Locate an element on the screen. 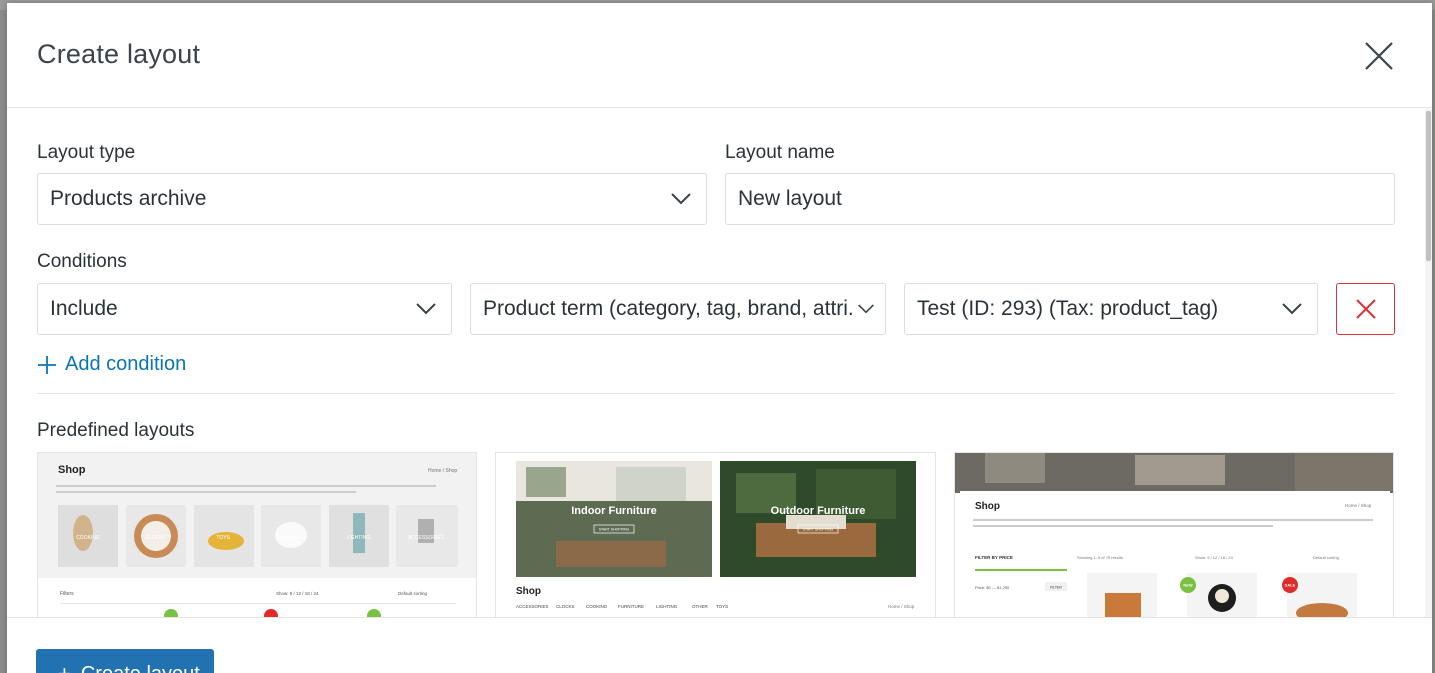 Image resolution: width=1435 pixels, height=673 pixels. preview-2-category-link: TOYS is located at coordinates (722, 606).